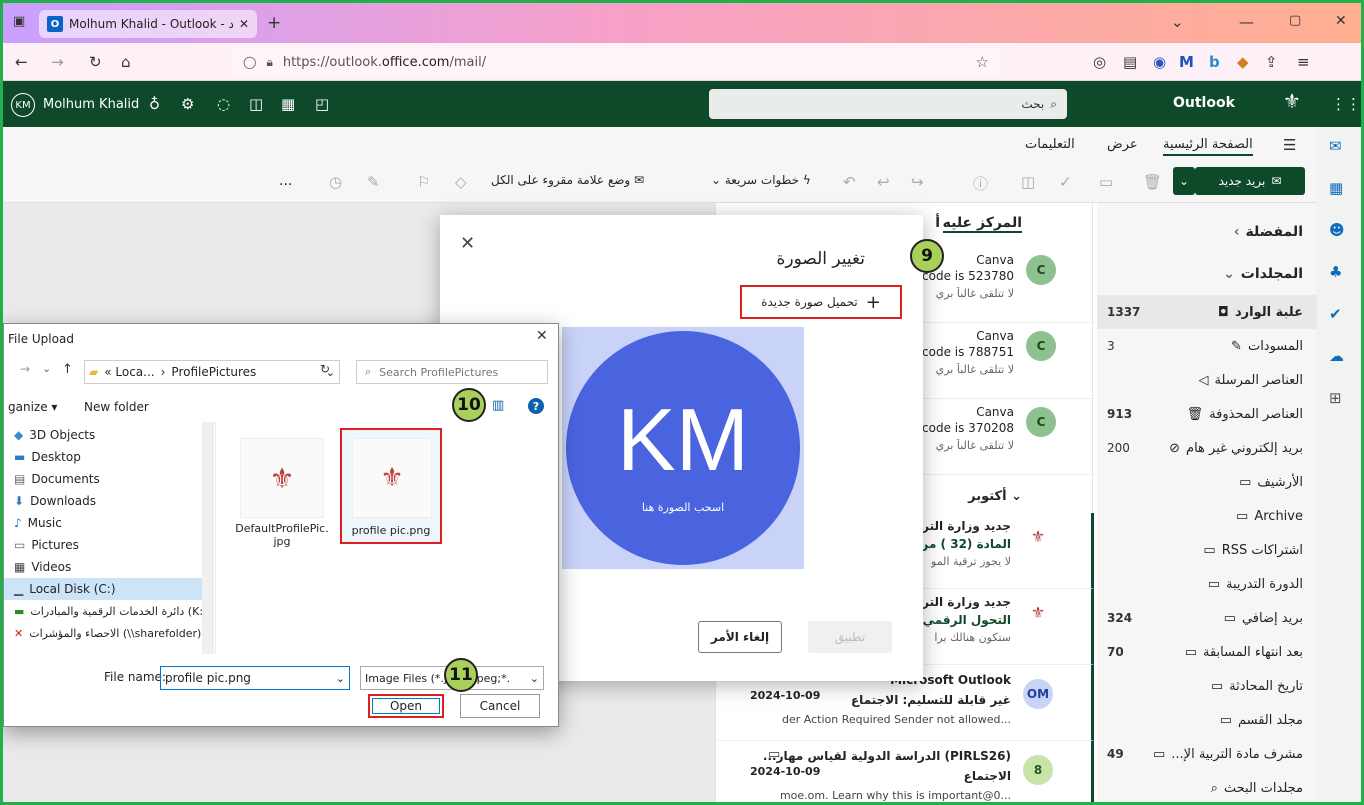 The image size is (1364, 805). Describe the element at coordinates (1336, 188) in the screenshot. I see `calendar-app-icon: ▦` at that location.